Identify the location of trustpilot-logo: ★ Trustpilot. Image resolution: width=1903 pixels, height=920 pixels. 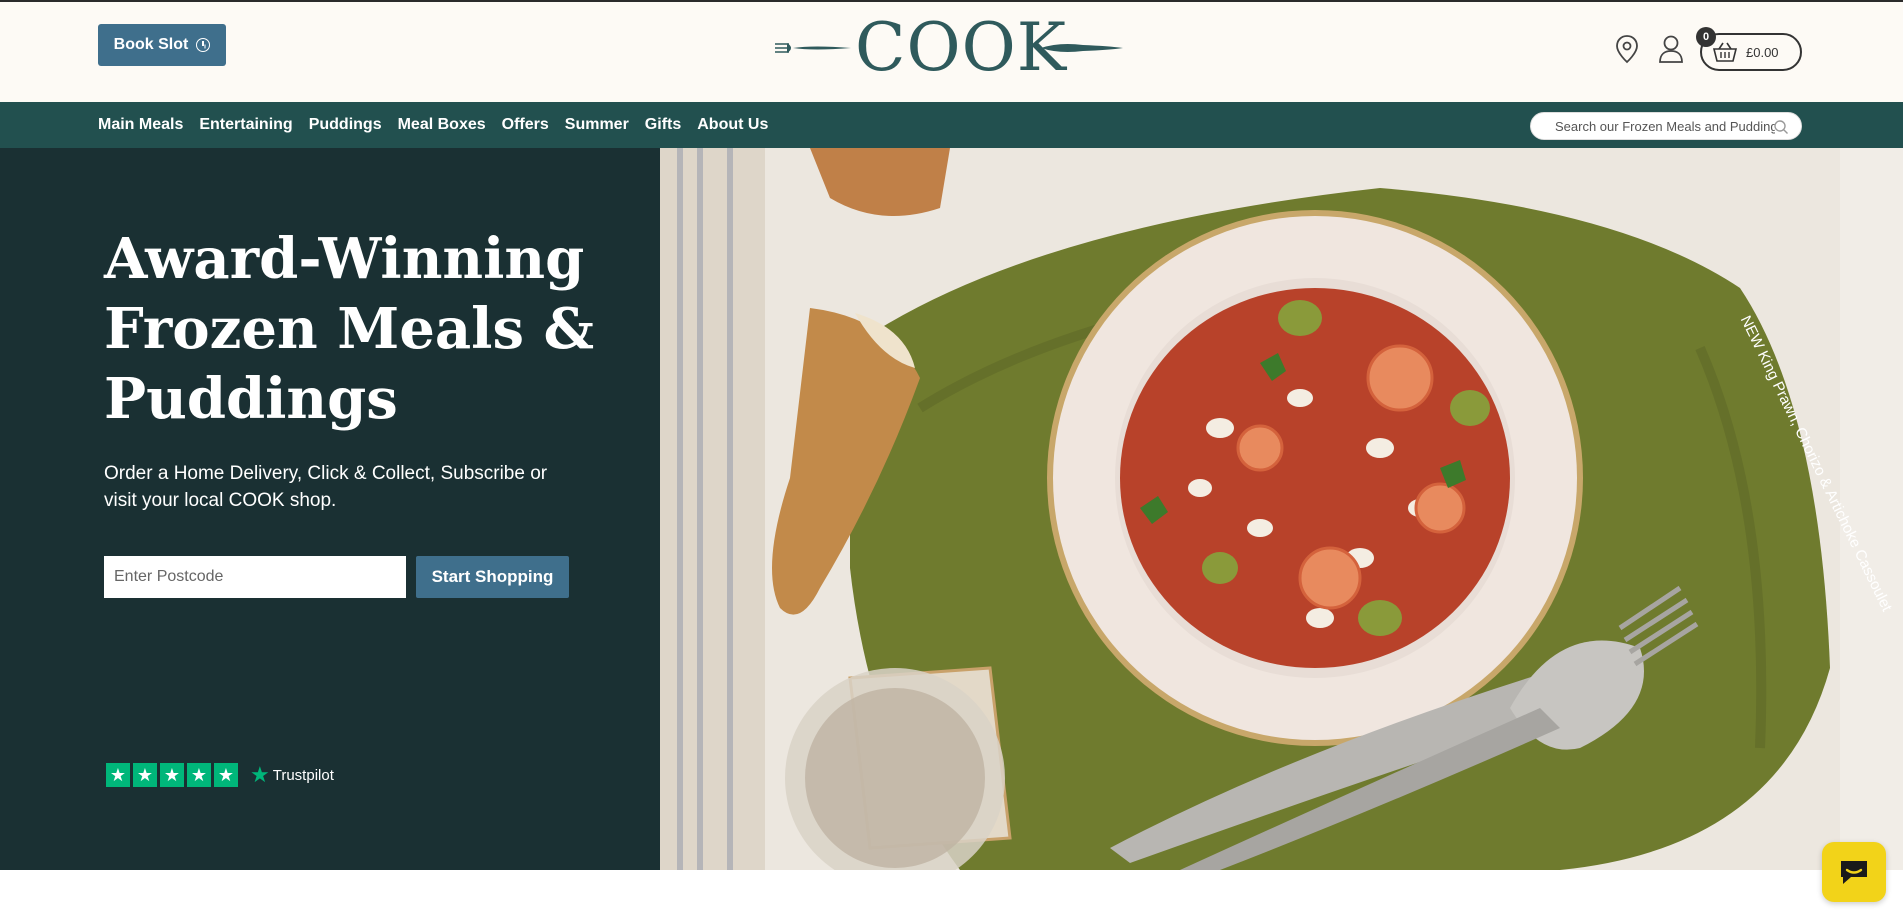
(292, 775).